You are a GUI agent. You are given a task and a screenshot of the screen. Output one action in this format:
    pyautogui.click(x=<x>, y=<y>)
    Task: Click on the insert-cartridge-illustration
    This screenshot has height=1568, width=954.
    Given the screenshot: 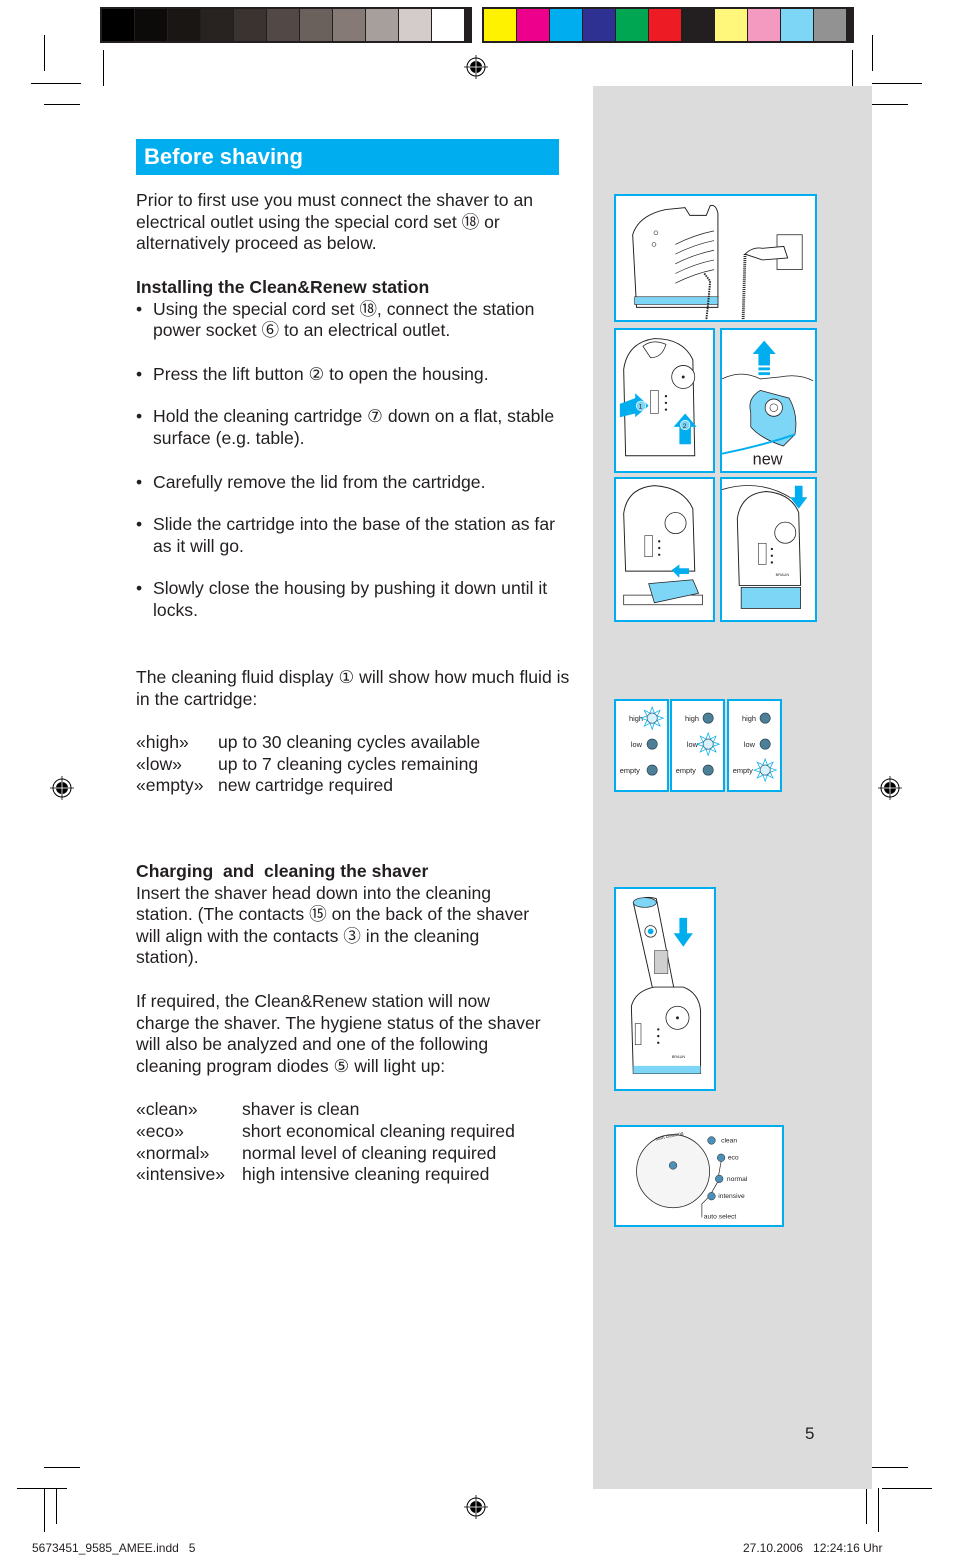 What is the action you would take?
    pyautogui.click(x=663, y=545)
    